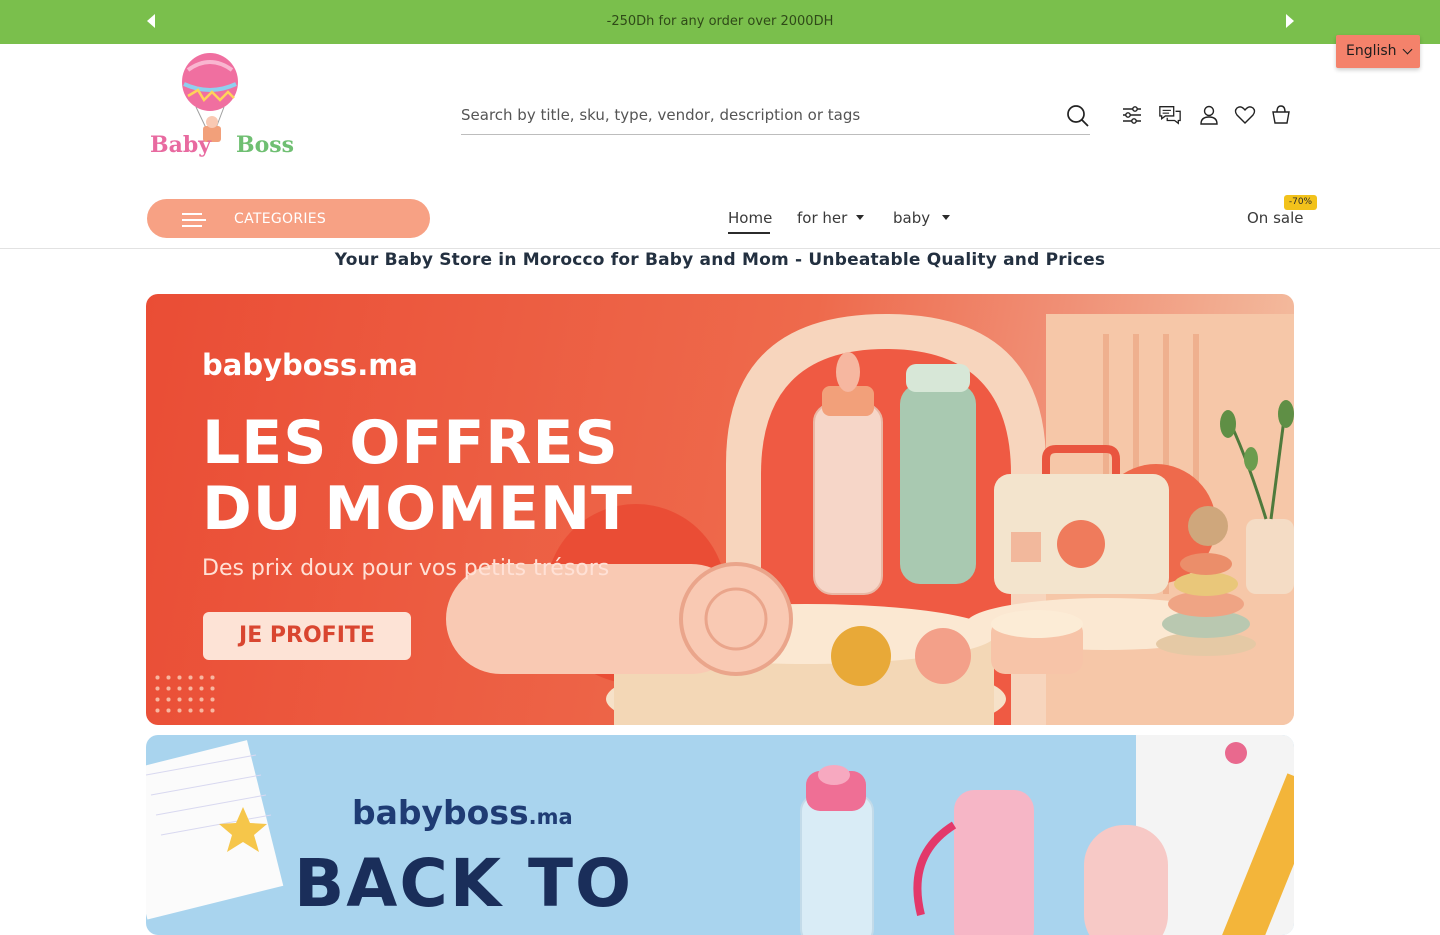  I want to click on categories-label: CATEGORIES, so click(280, 219).